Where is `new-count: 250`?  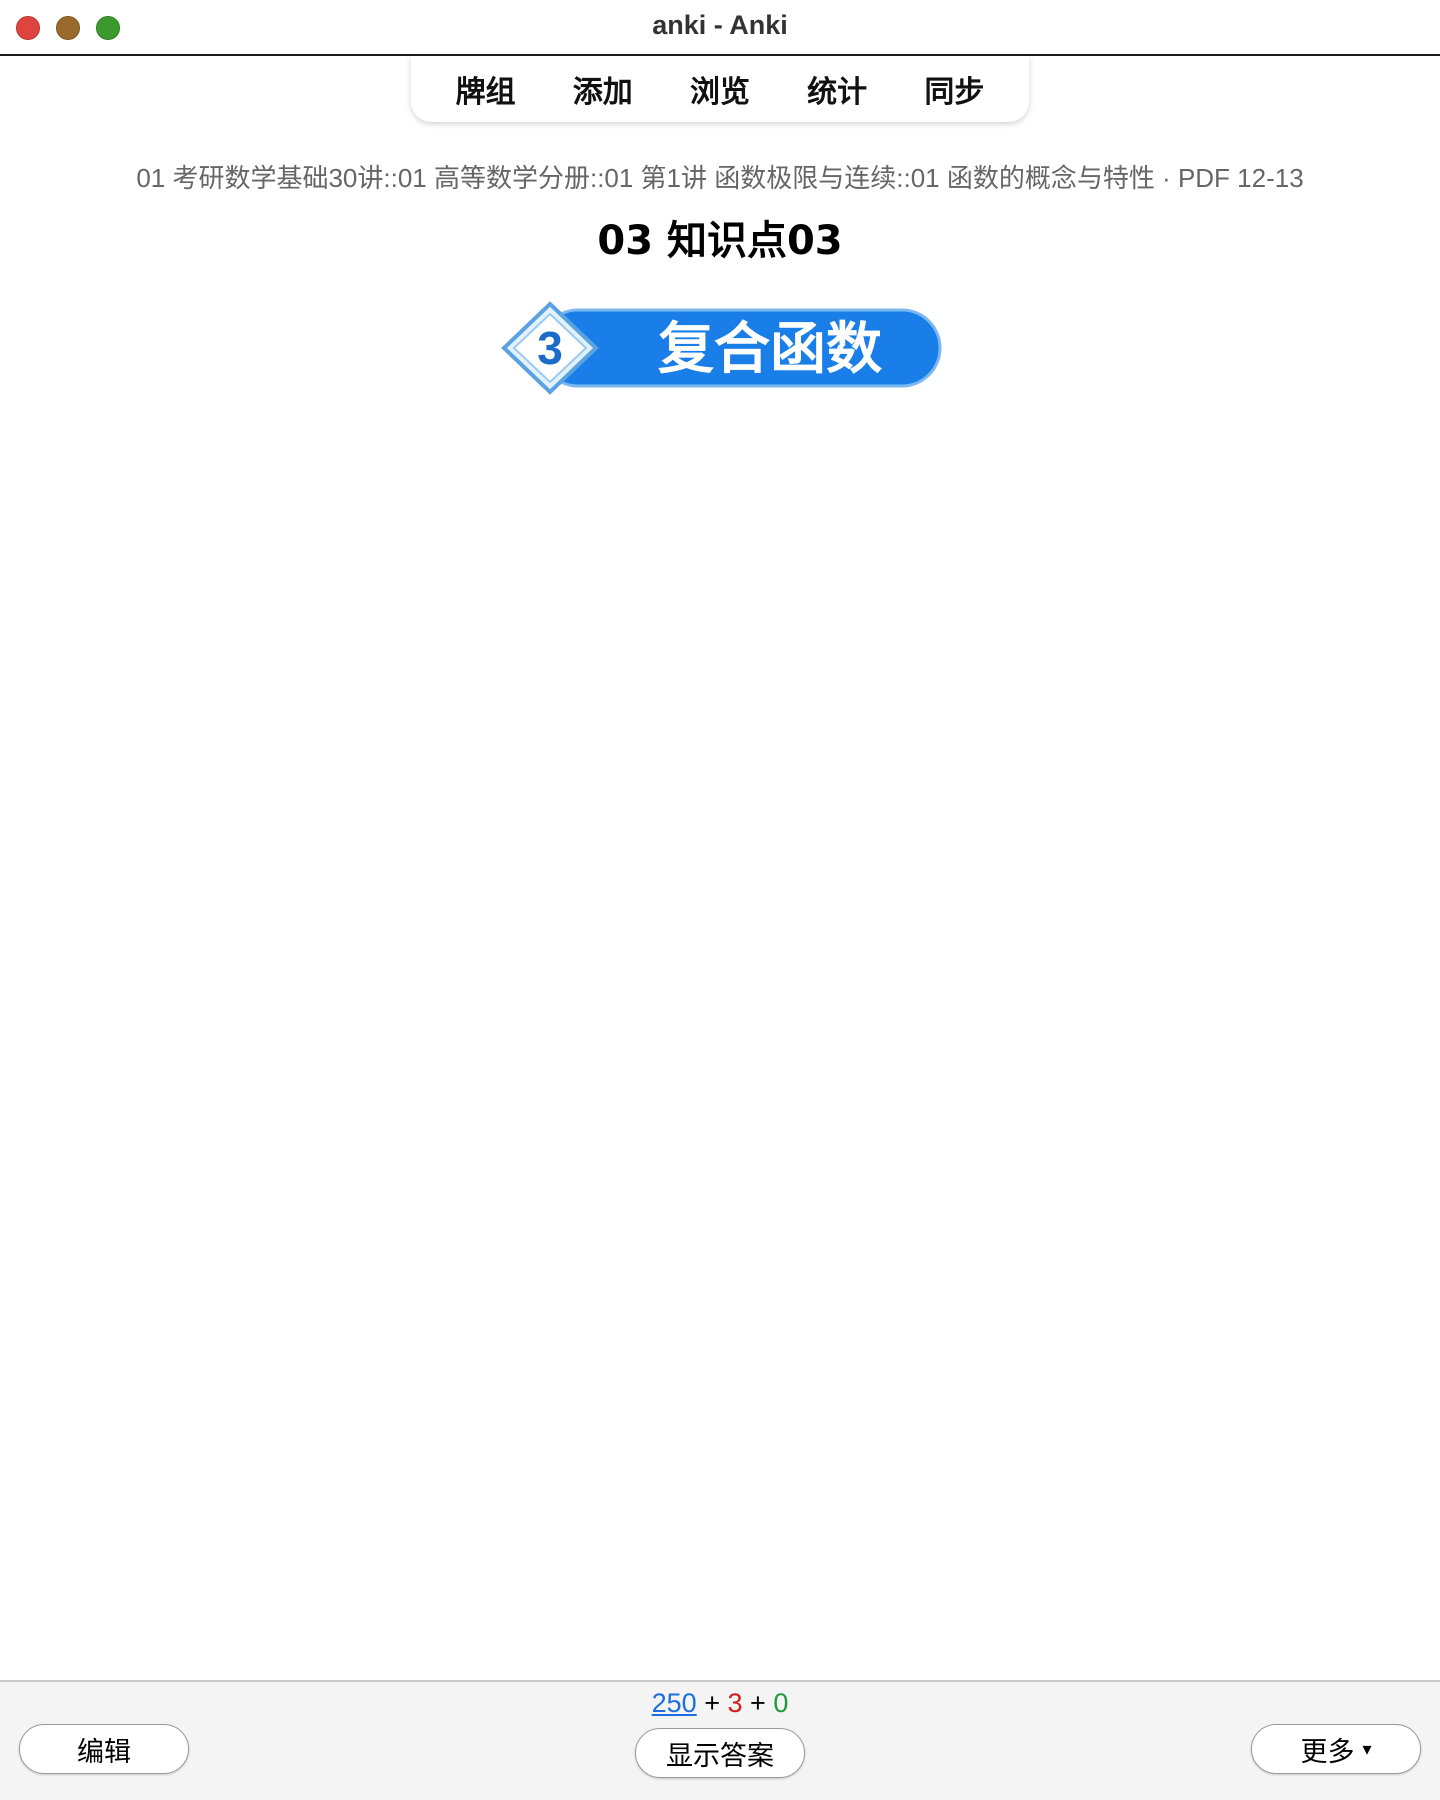
new-count: 250 is located at coordinates (674, 1703).